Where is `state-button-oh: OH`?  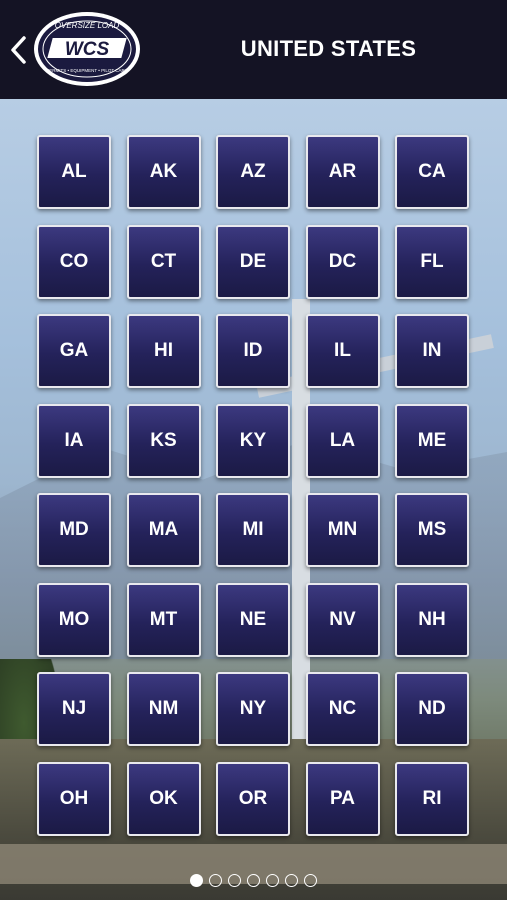 state-button-oh: OH is located at coordinates (74, 798).